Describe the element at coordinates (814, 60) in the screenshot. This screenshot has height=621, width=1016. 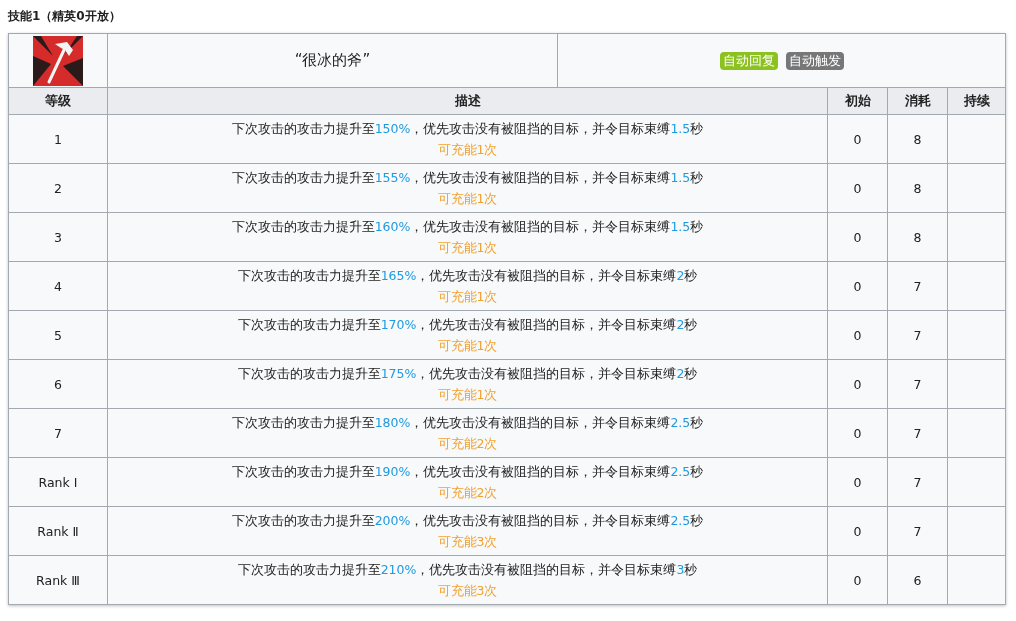
I see `skill-tag: 自动触发` at that location.